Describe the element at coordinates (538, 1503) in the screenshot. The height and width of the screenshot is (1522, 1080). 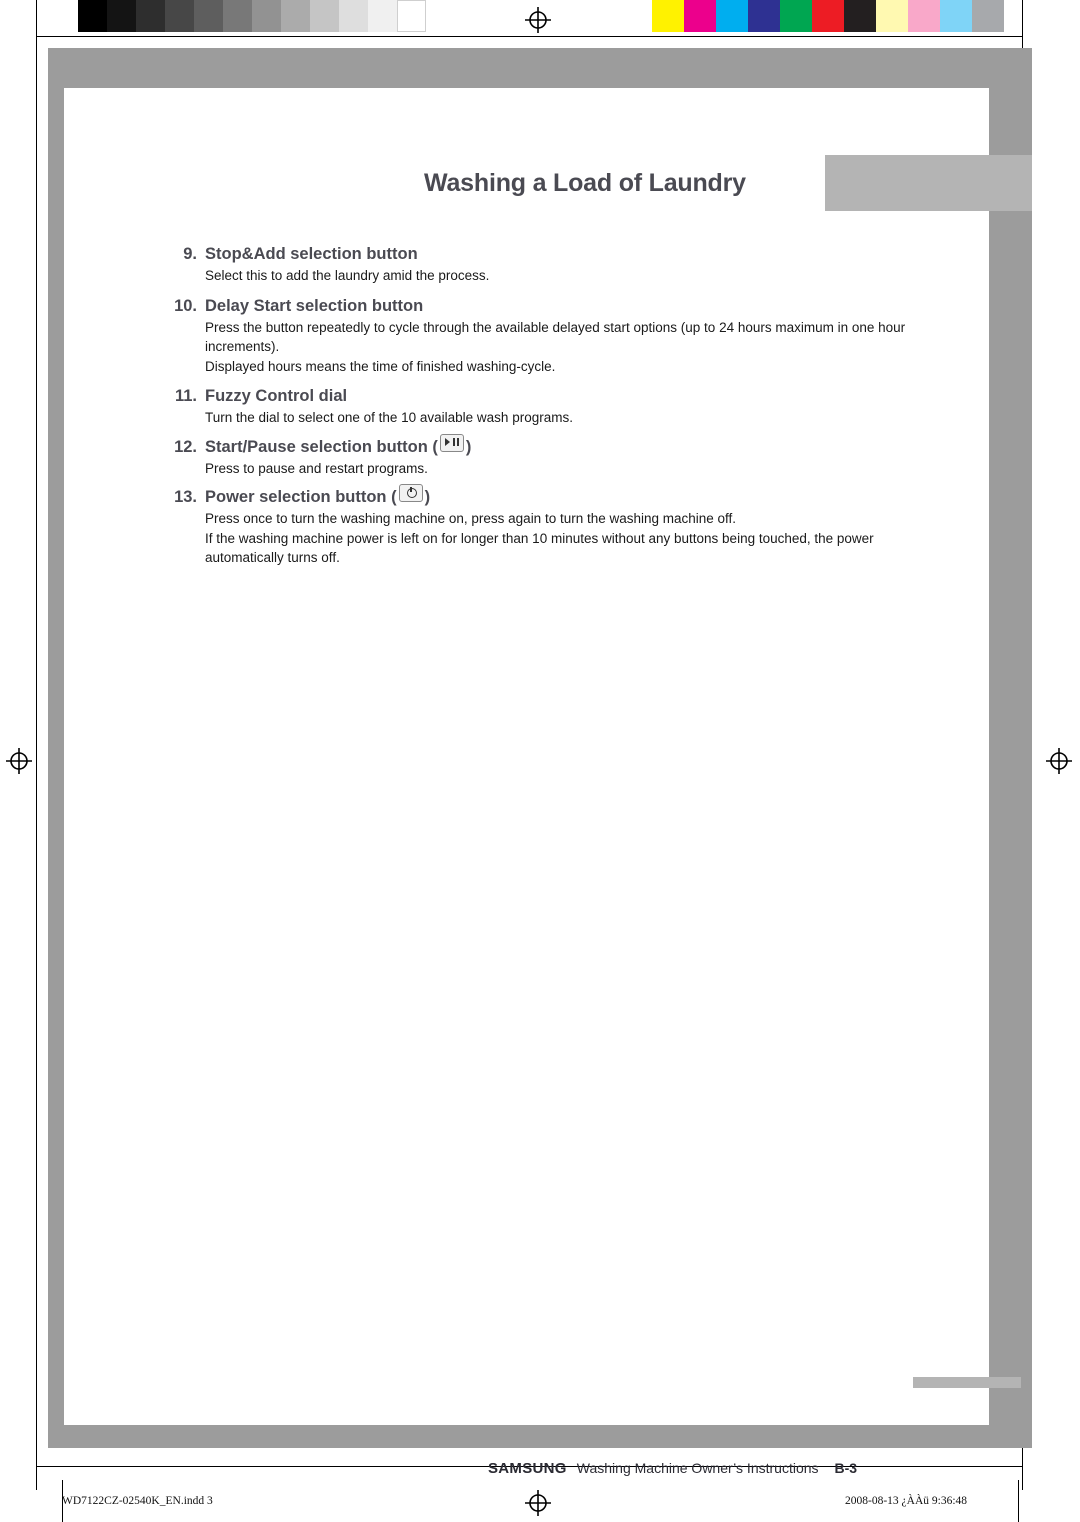
I see `registration-mark-bottom` at that location.